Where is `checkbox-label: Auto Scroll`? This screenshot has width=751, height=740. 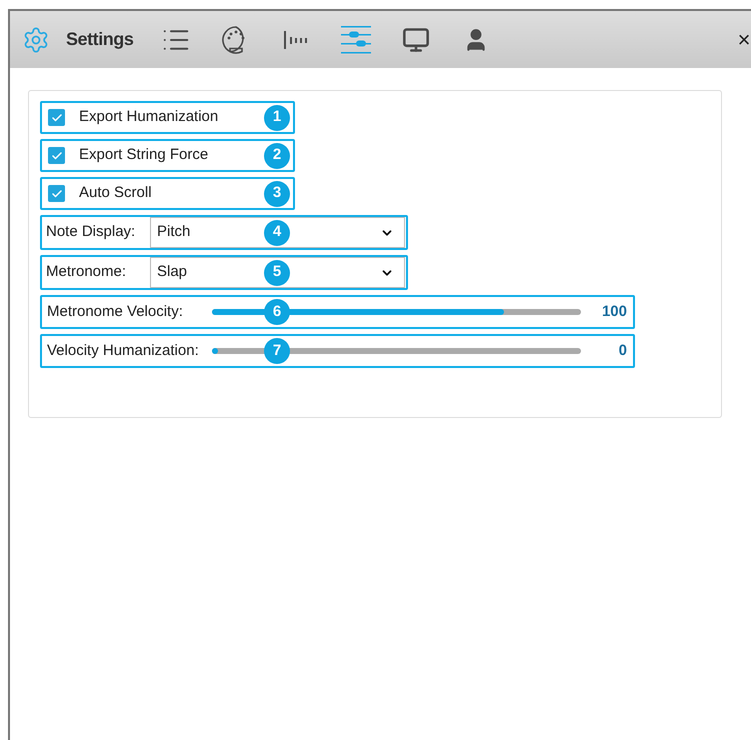
checkbox-label: Auto Scroll is located at coordinates (115, 193).